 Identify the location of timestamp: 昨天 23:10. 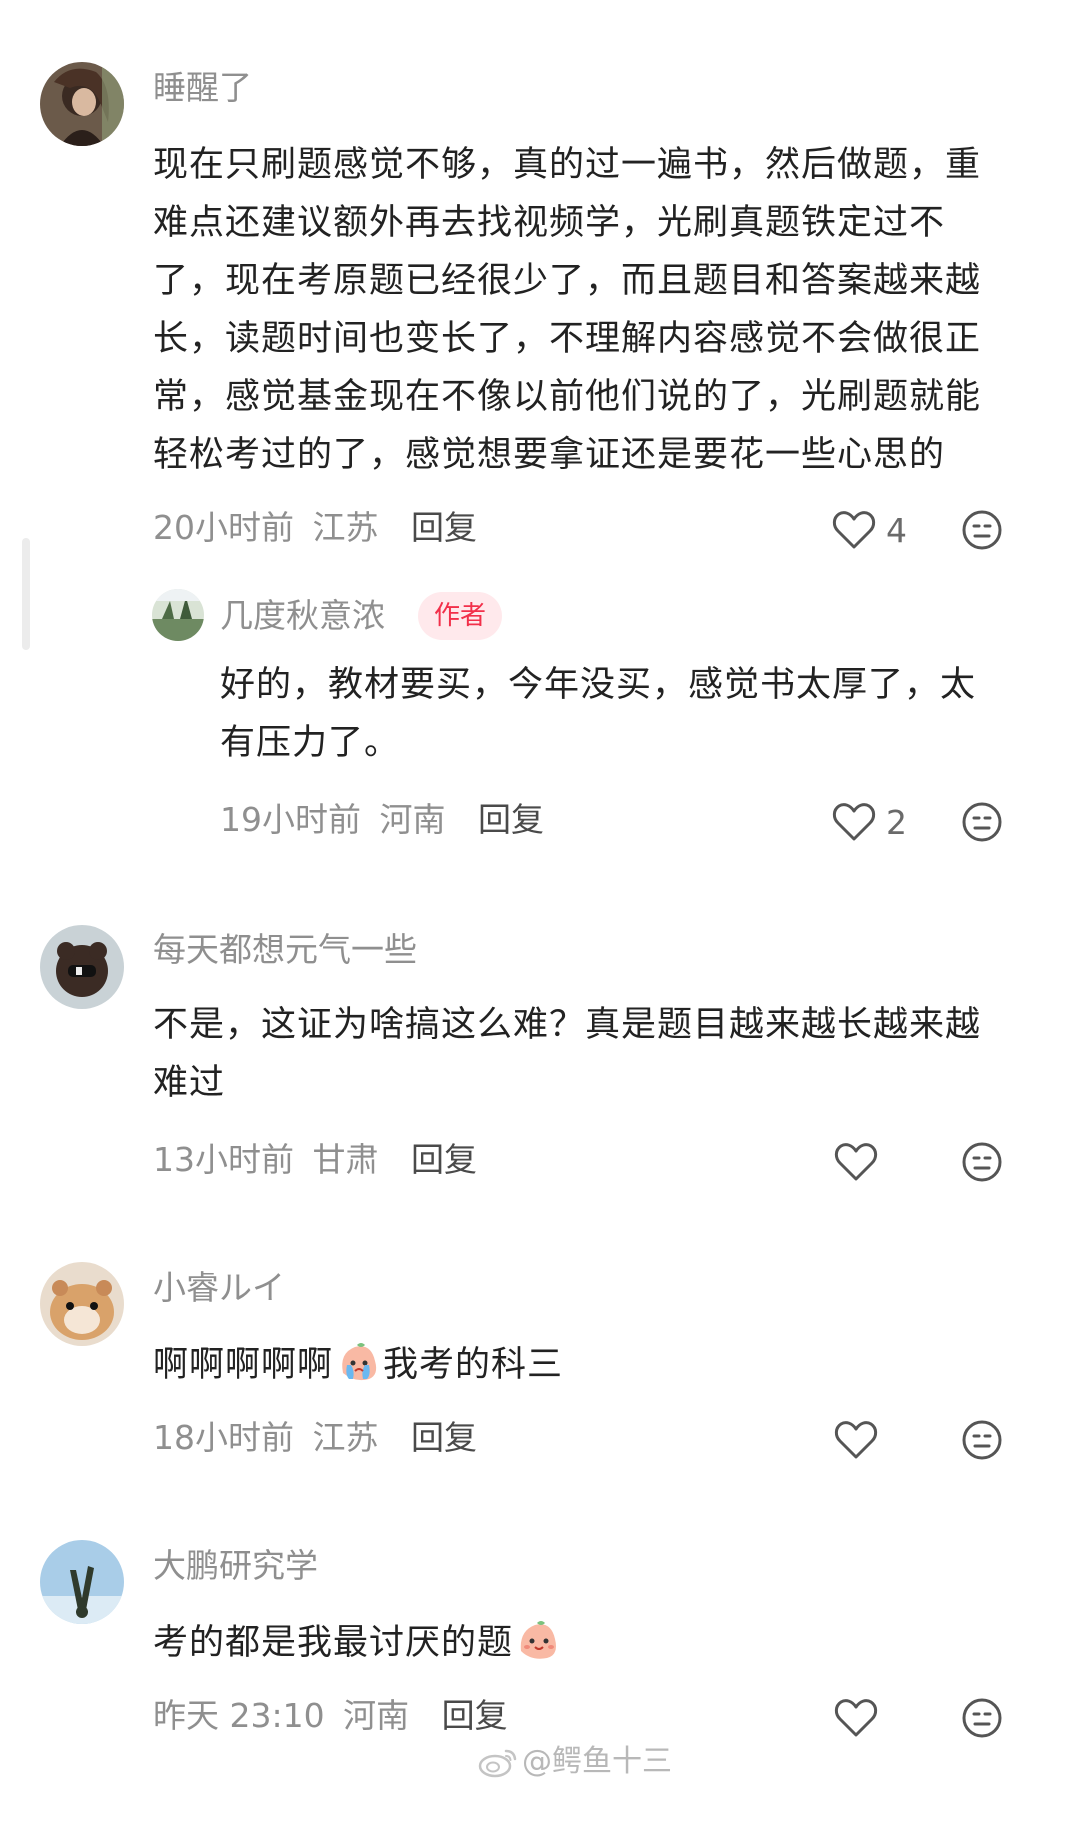
(239, 1715).